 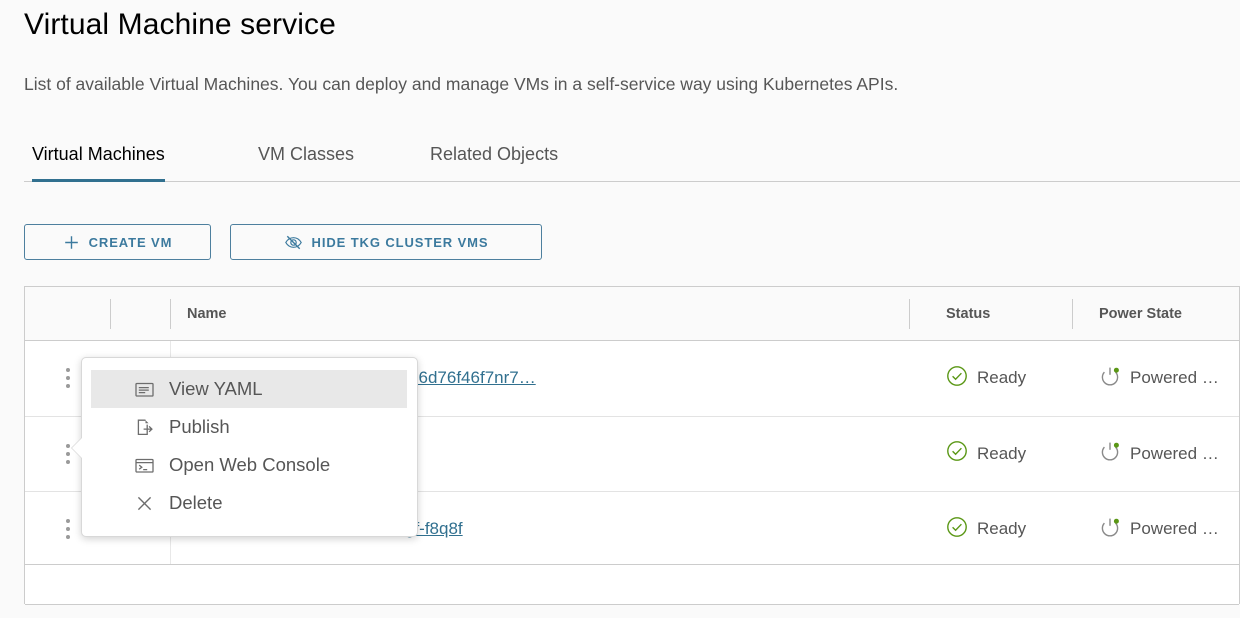 What do you see at coordinates (199, 426) in the screenshot?
I see `menu-item-label: Publish` at bounding box center [199, 426].